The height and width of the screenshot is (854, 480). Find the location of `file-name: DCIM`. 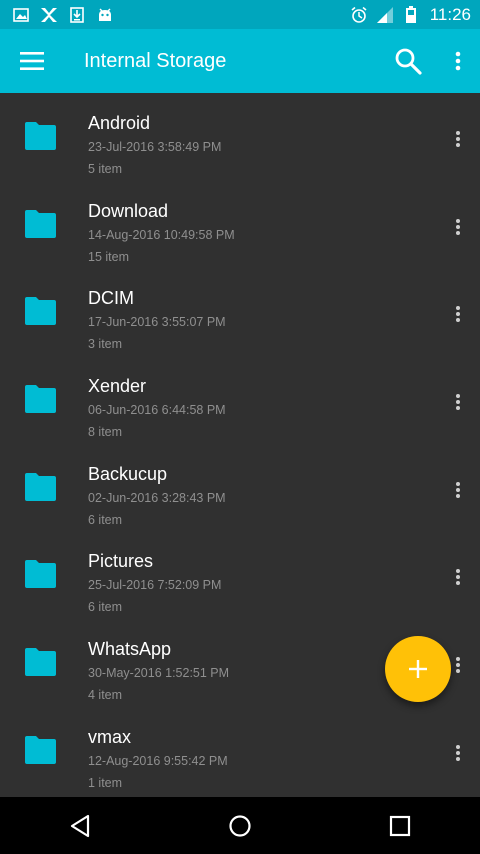

file-name: DCIM is located at coordinates (111, 298).